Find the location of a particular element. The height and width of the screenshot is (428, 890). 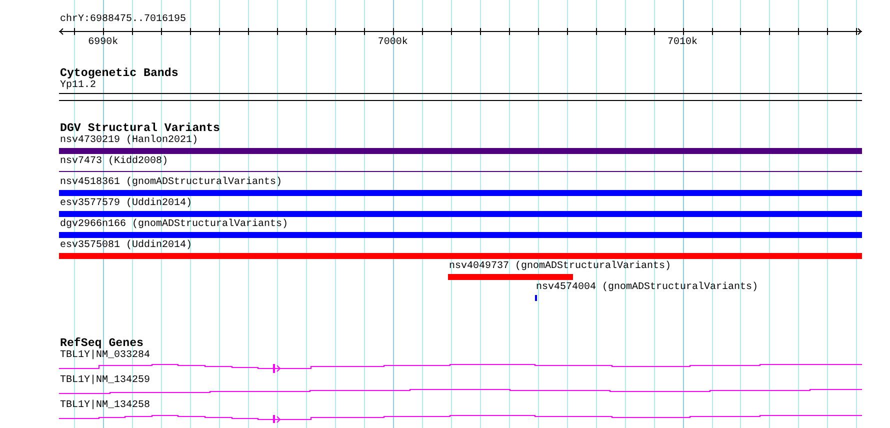

variant-label: nsv7473 (Kidd2008) is located at coordinates (113, 162).